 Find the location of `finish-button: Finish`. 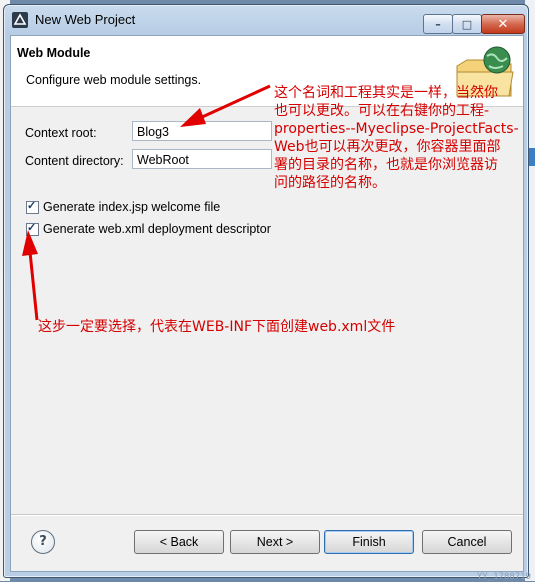

finish-button: Finish is located at coordinates (369, 542).